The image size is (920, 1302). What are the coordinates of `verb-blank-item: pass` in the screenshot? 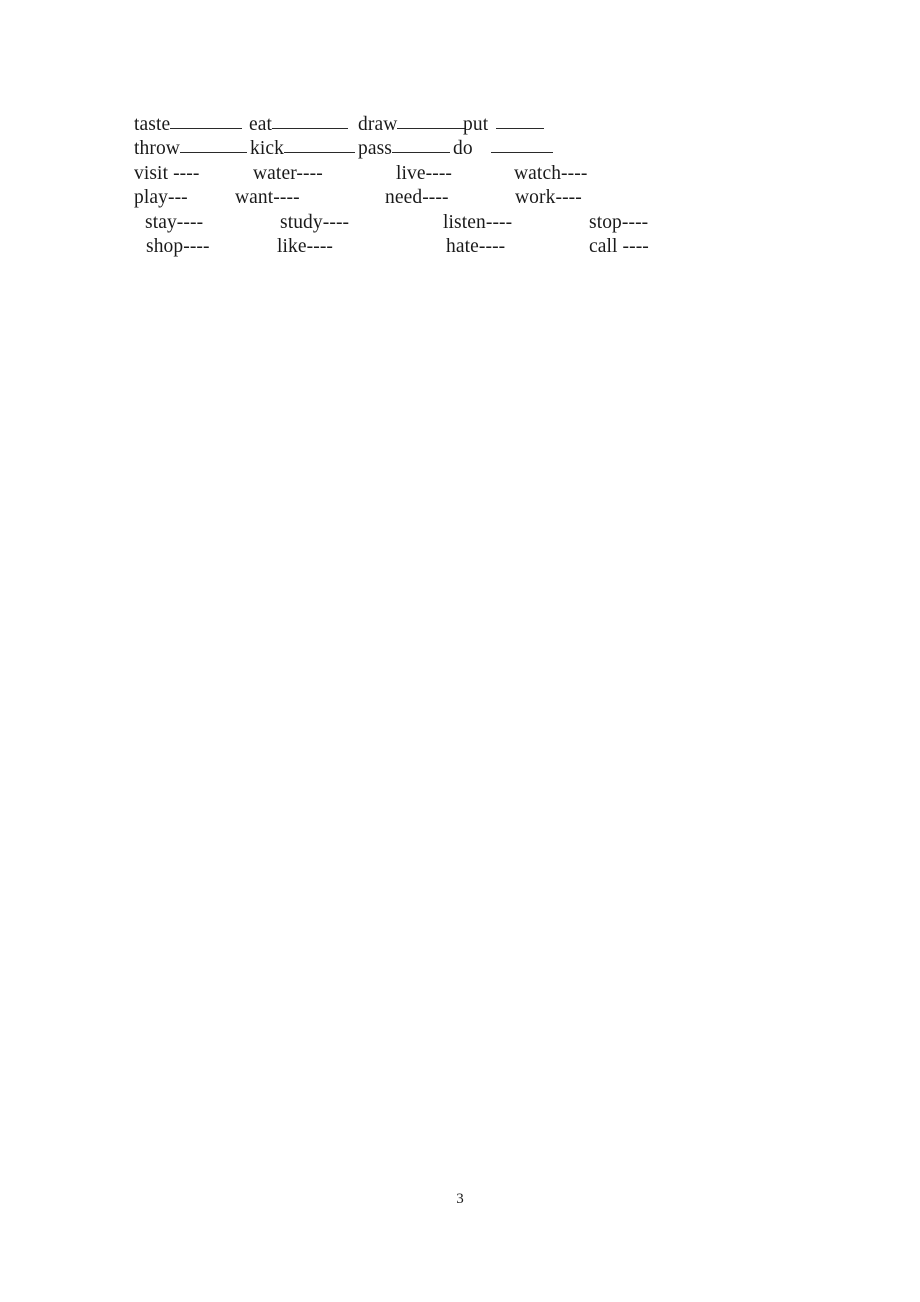 It's located at (404, 149).